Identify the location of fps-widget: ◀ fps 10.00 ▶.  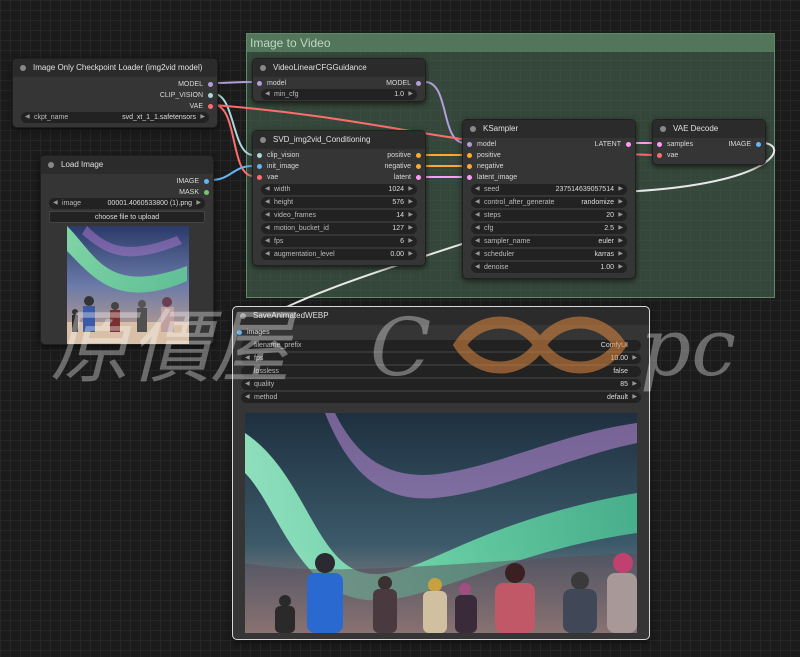
(441, 358).